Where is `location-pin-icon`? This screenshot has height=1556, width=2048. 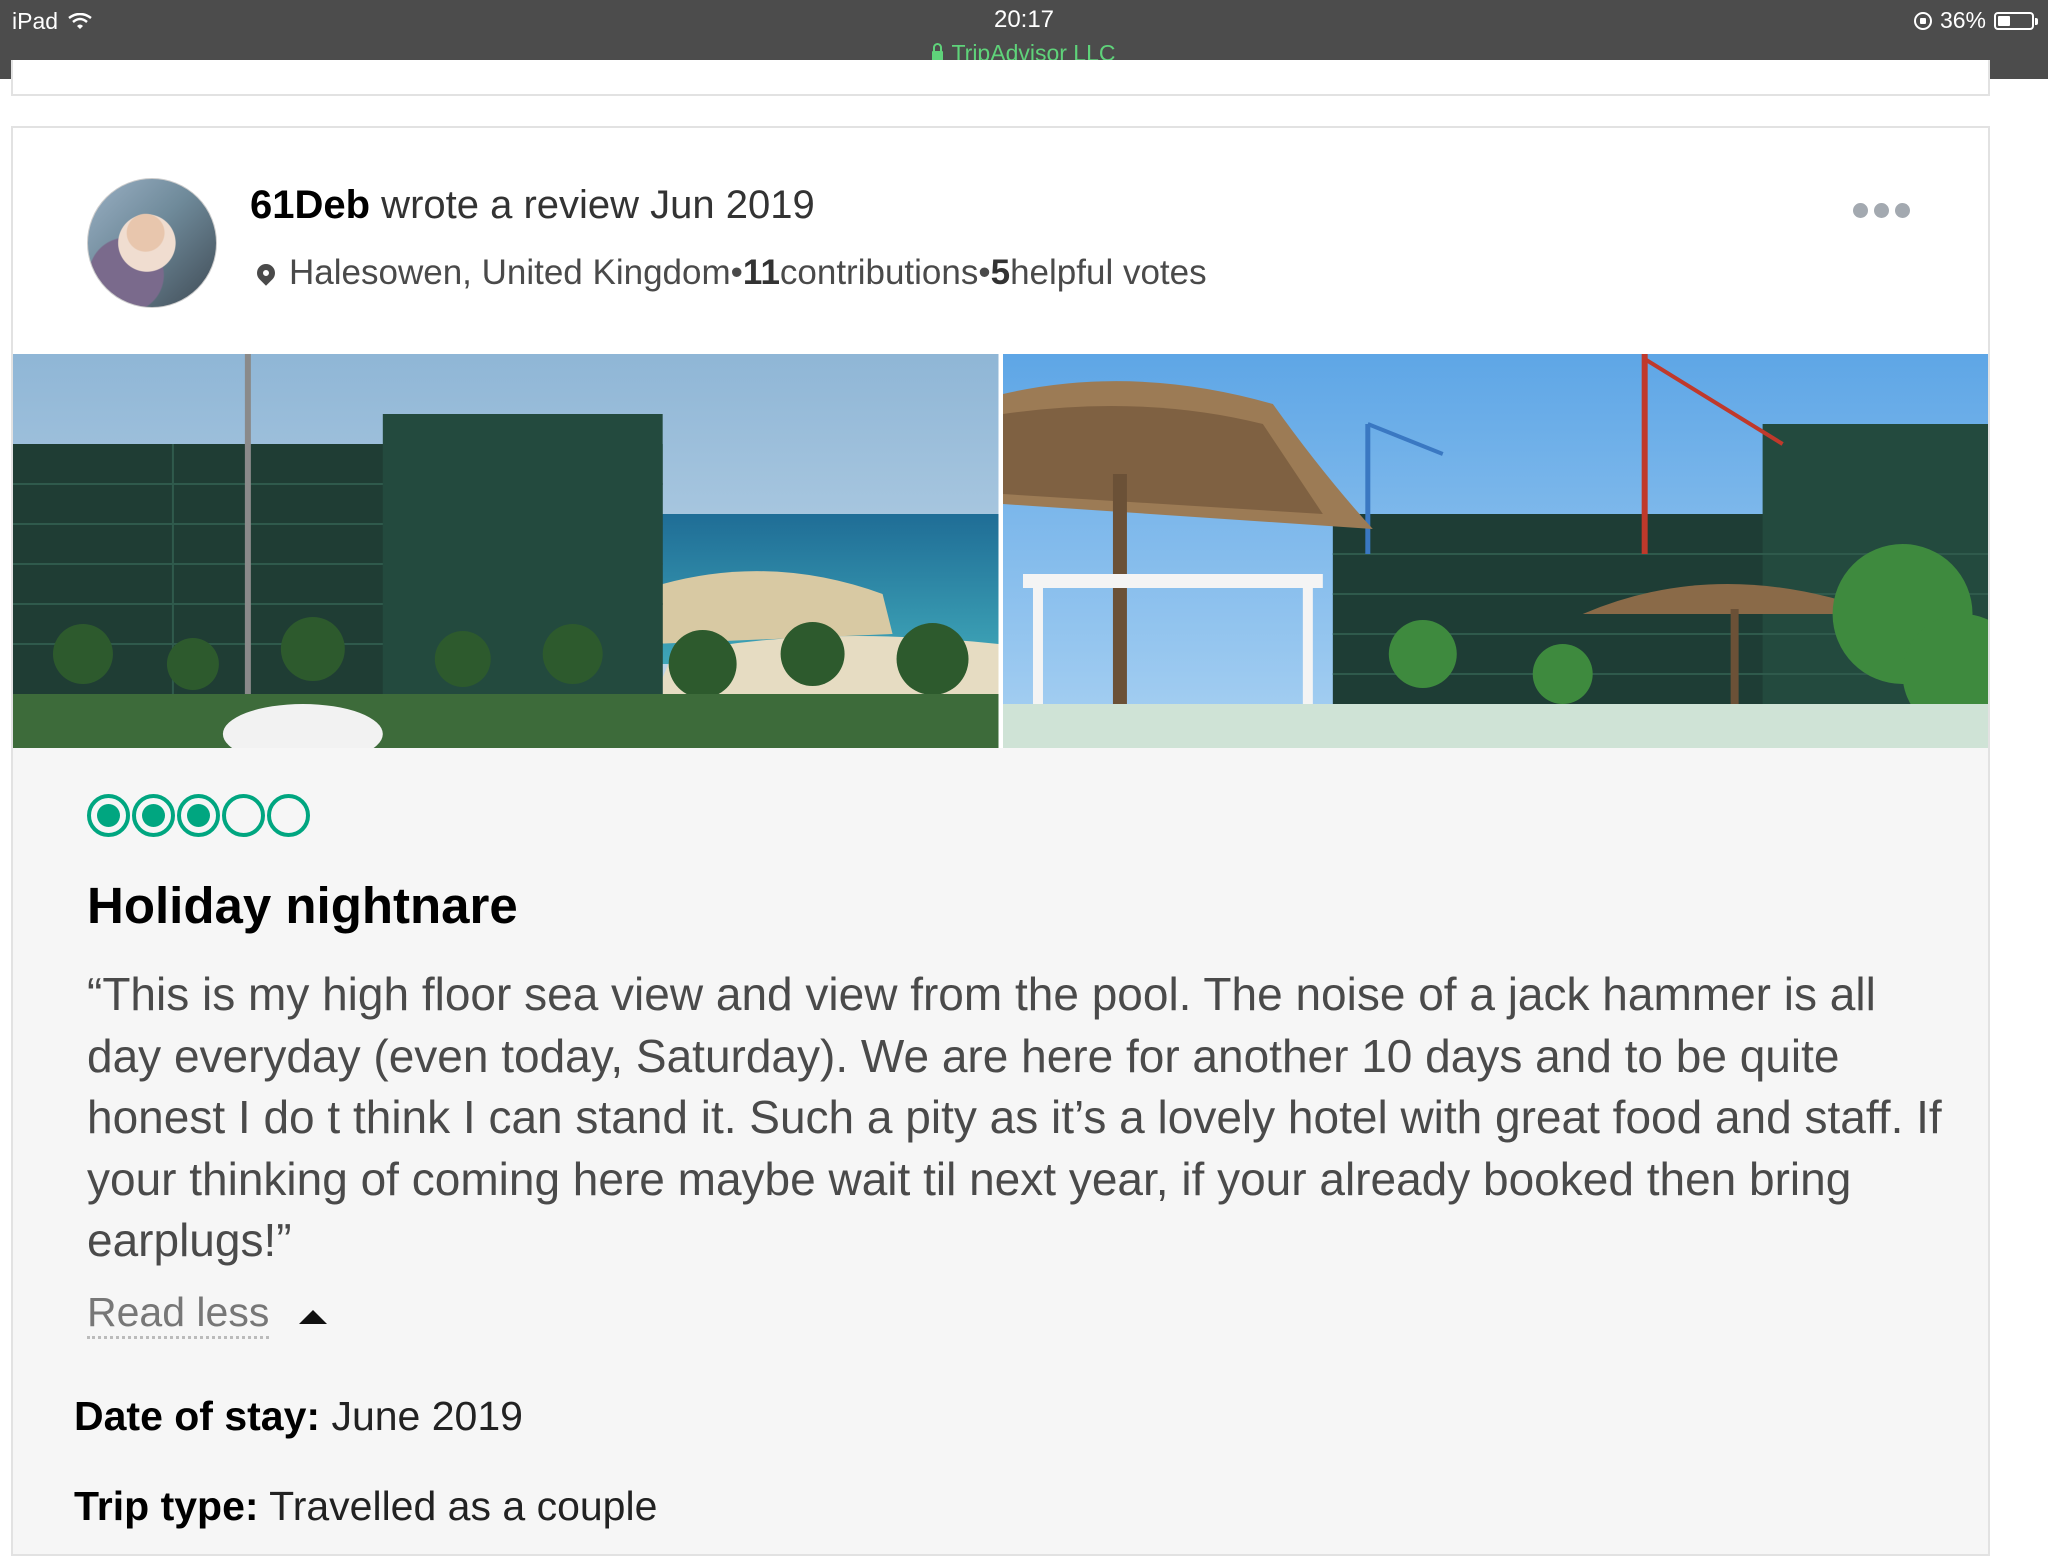
location-pin-icon is located at coordinates (266, 273).